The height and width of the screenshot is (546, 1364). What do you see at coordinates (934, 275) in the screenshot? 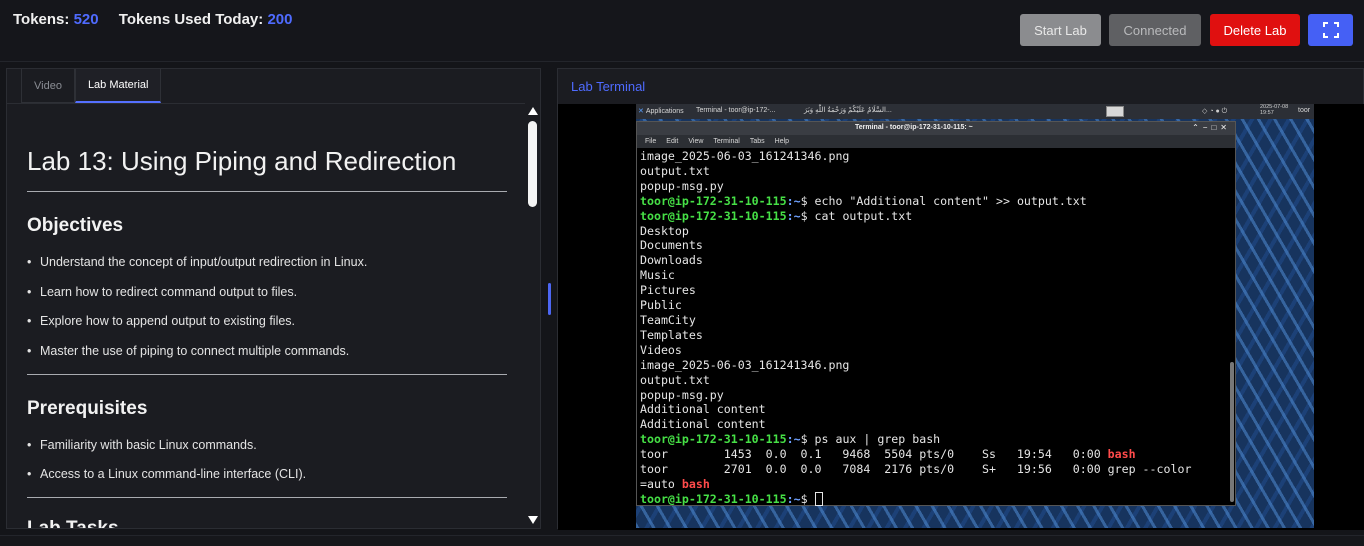
I see `terminal-line: Music` at bounding box center [934, 275].